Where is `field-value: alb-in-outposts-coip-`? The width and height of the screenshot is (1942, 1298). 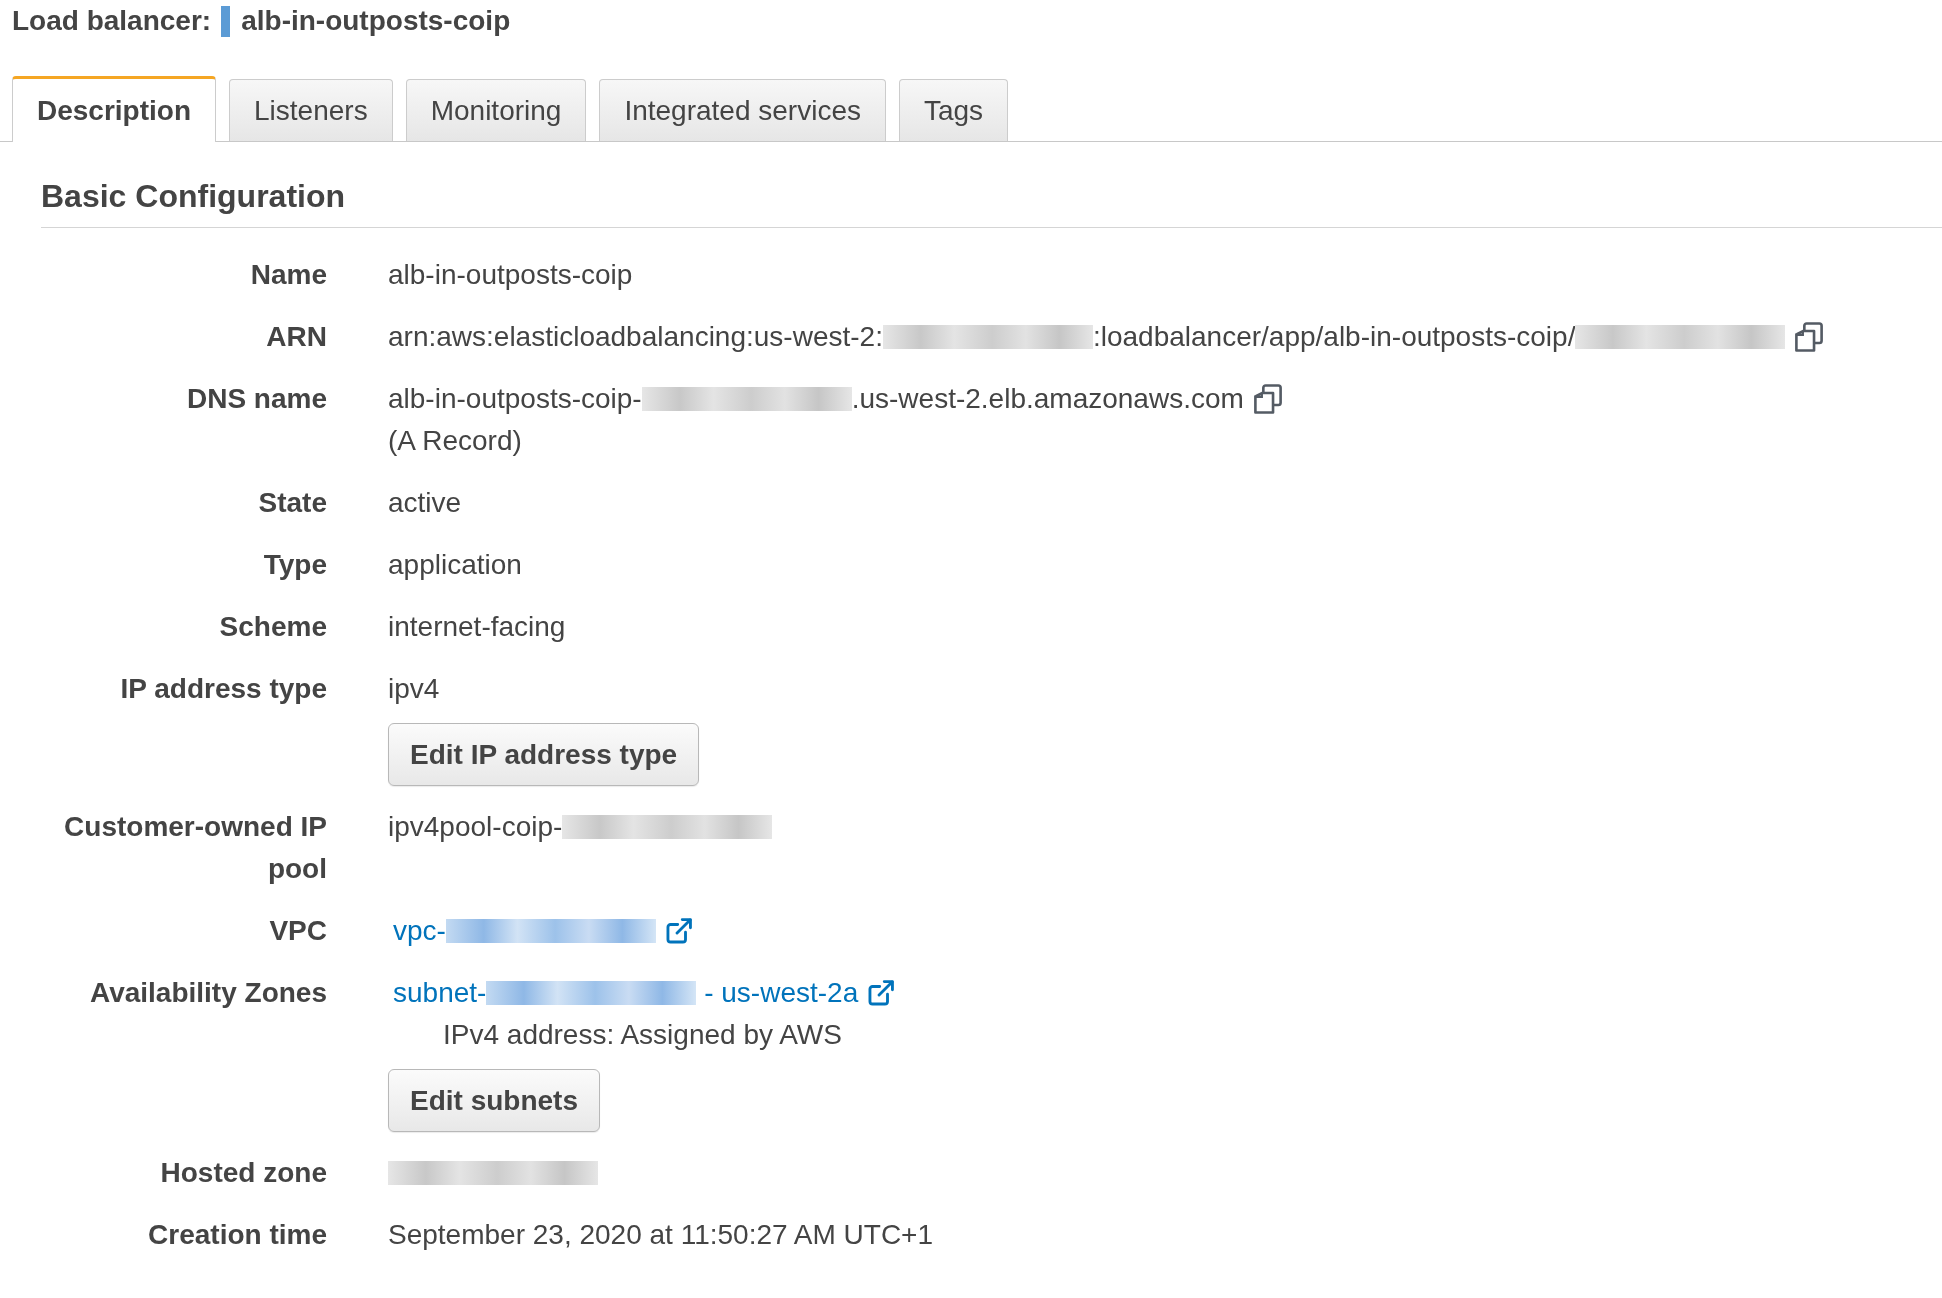 field-value: alb-in-outposts-coip- is located at coordinates (515, 399).